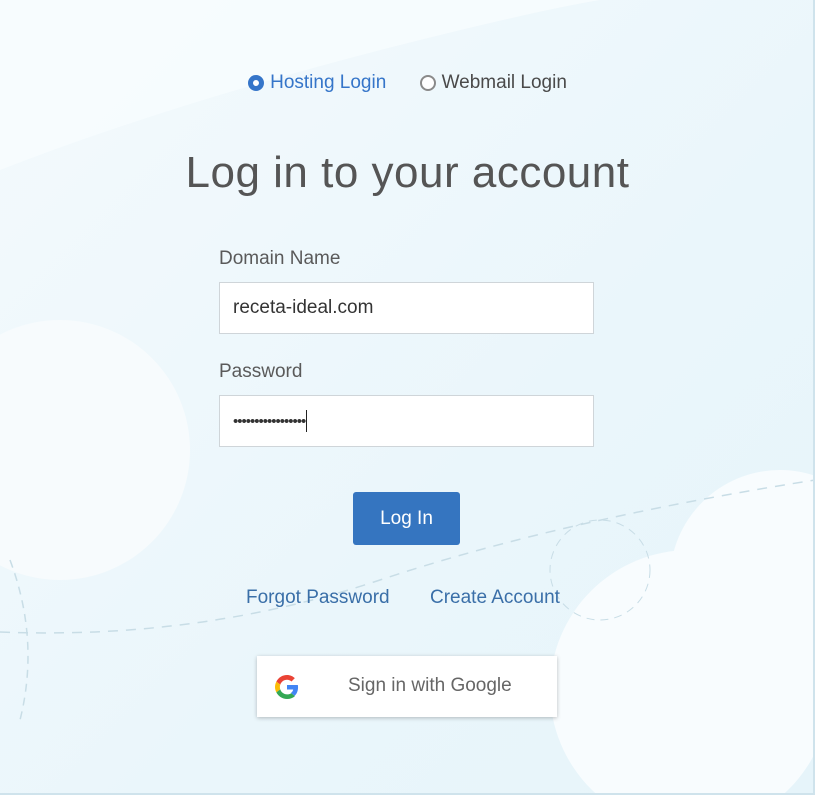  I want to click on radio-unchecked-icon, so click(427, 83).